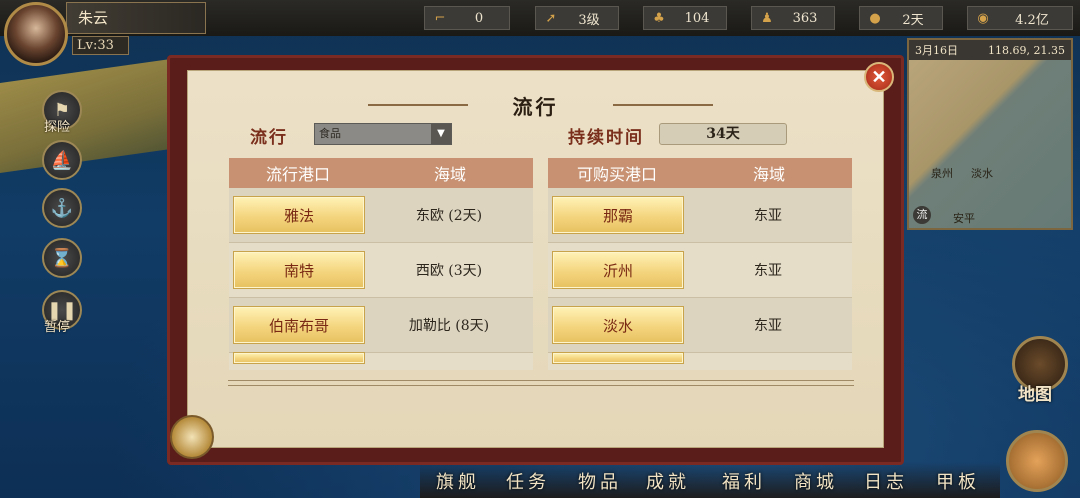 This screenshot has height=498, width=1080. I want to click on stat-captain: ♟ 363, so click(793, 18).